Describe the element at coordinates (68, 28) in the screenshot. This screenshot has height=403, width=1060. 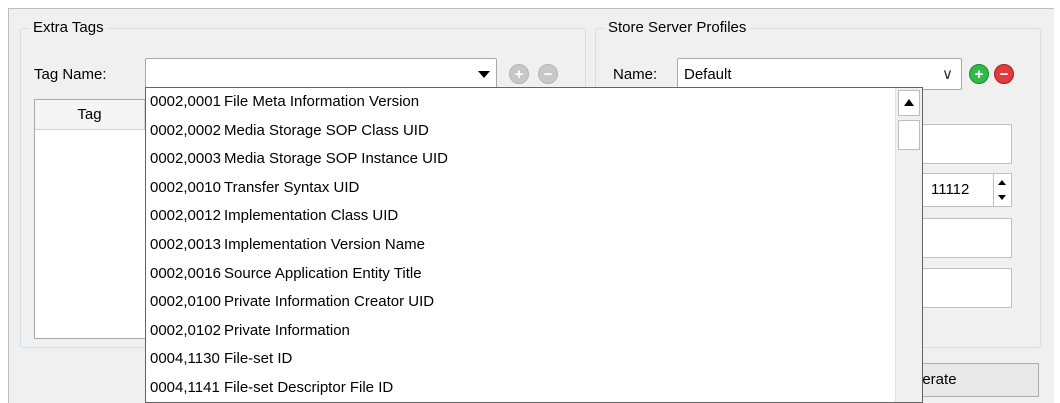
I see `extra-tags-title: Extra Tags` at that location.